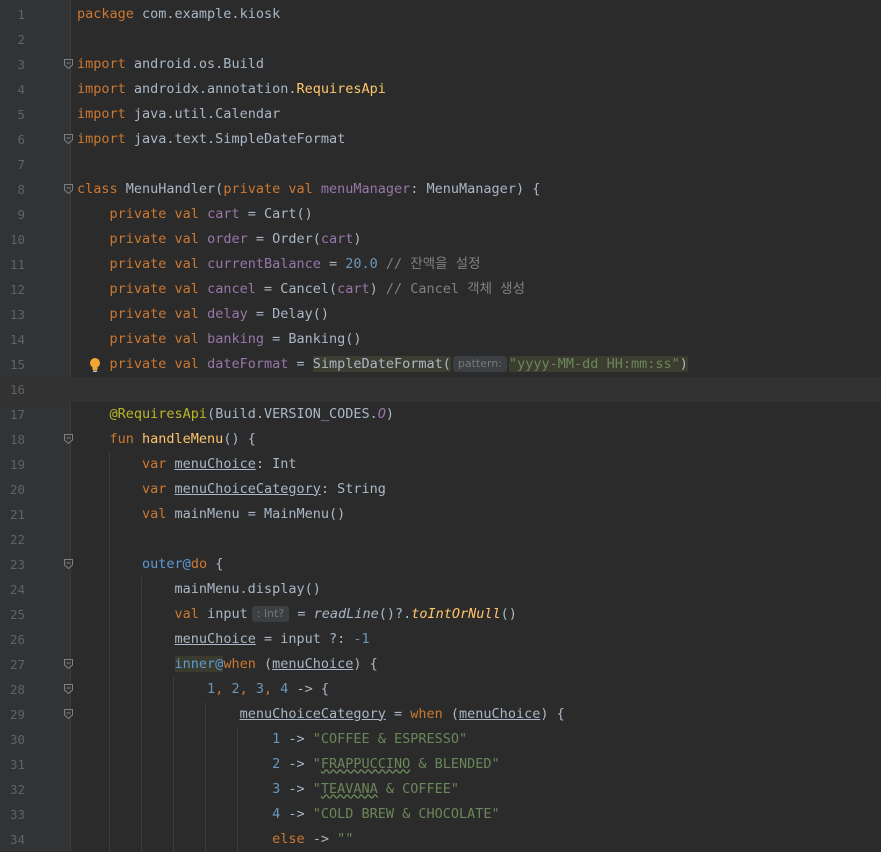  I want to click on line-code: private val banking = Banking(), so click(219, 339).